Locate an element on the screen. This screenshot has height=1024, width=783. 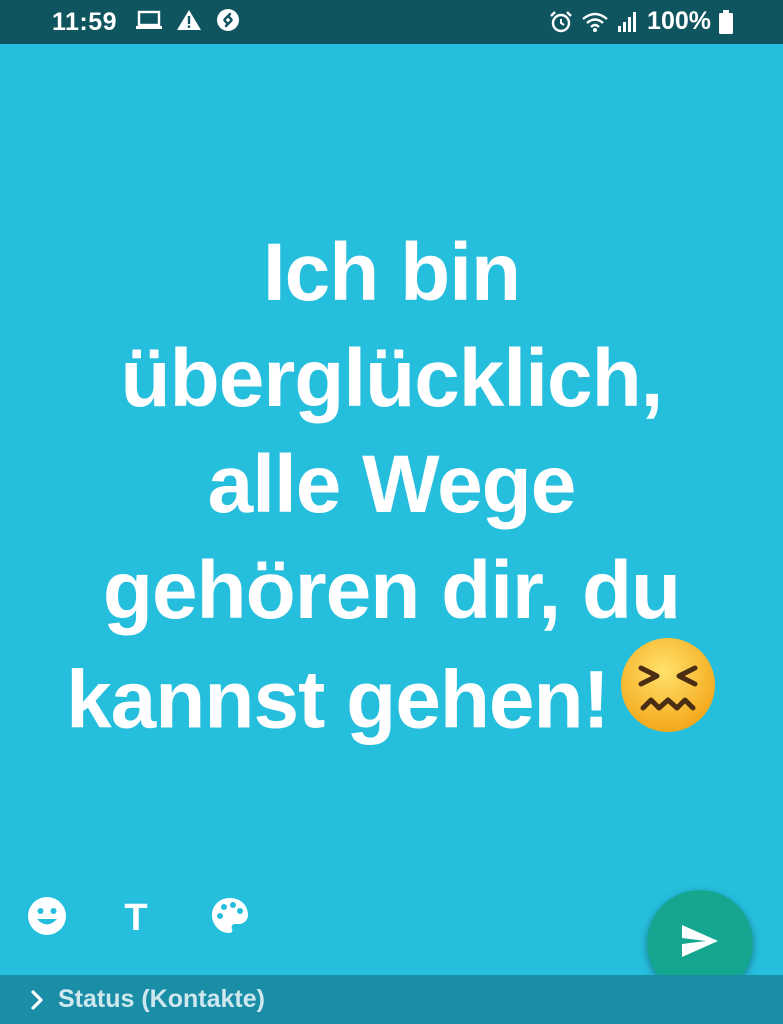
emoji-button is located at coordinates (47, 918).